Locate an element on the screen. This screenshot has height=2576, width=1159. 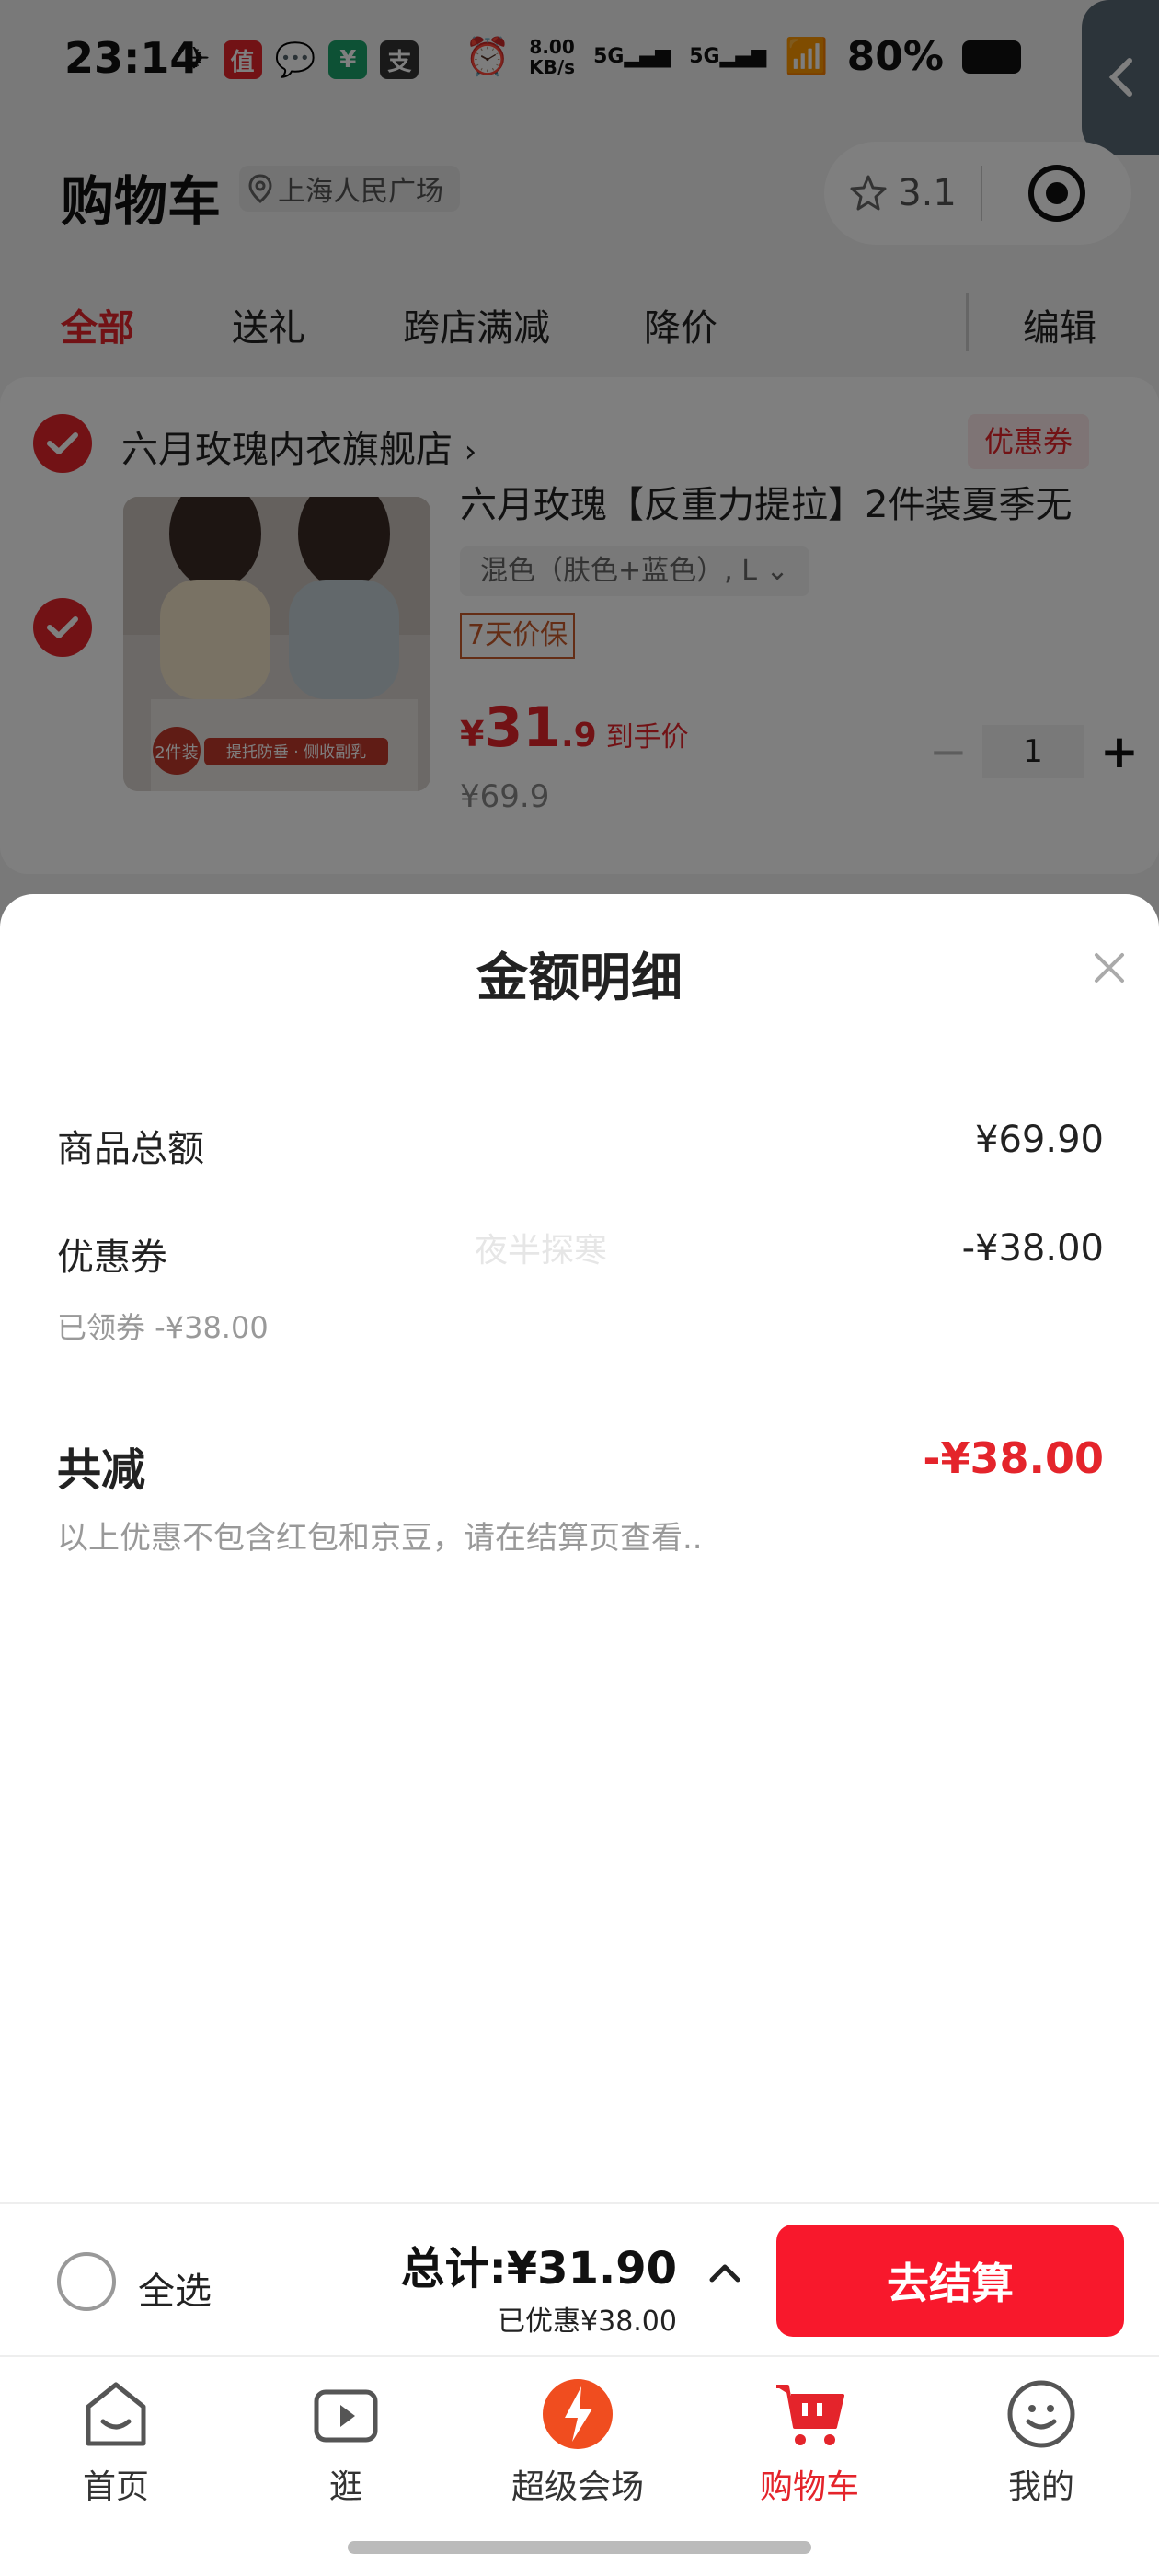
nav-super-venue: 超级会场 is located at coordinates (578, 2441).